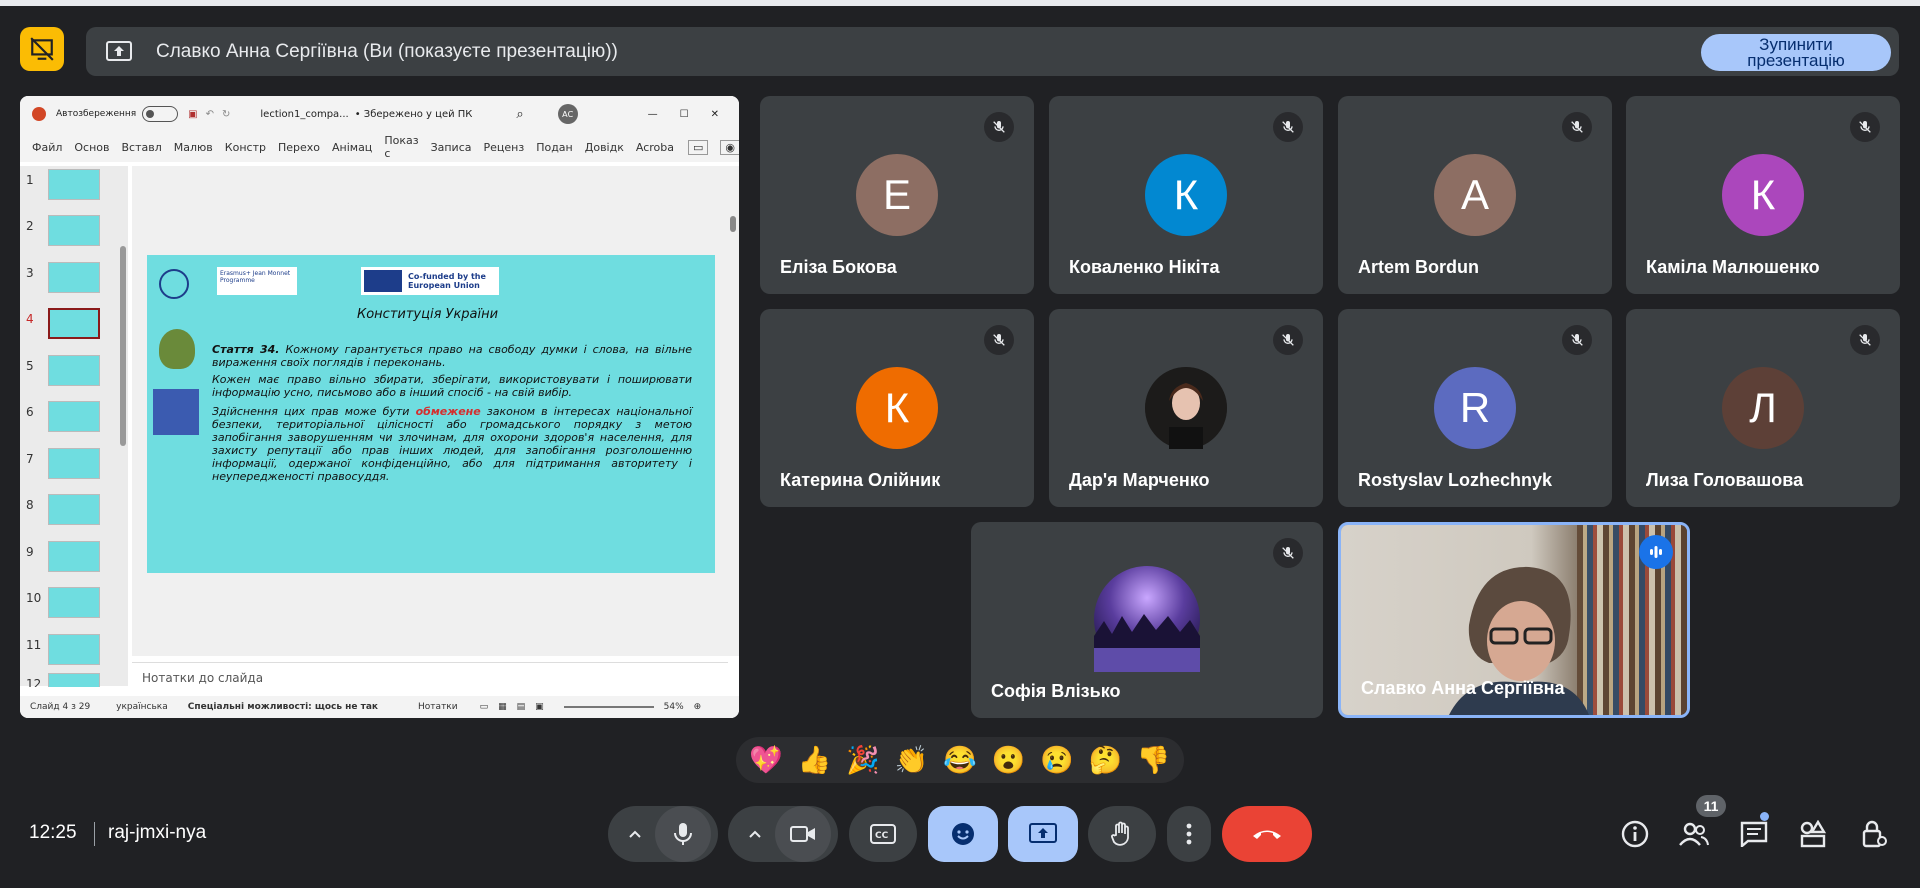  I want to click on thumbnail-row: 10, so click(70, 607).